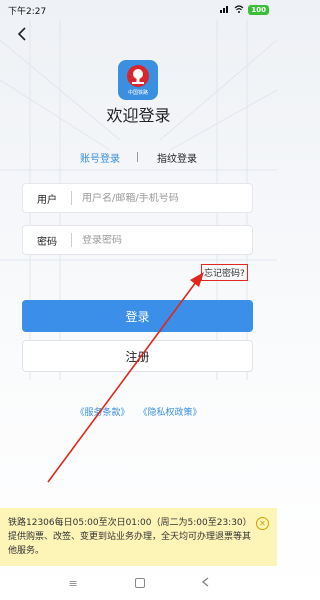 This screenshot has width=320, height=600. I want to click on page-title: 欢迎登录, so click(138, 115).